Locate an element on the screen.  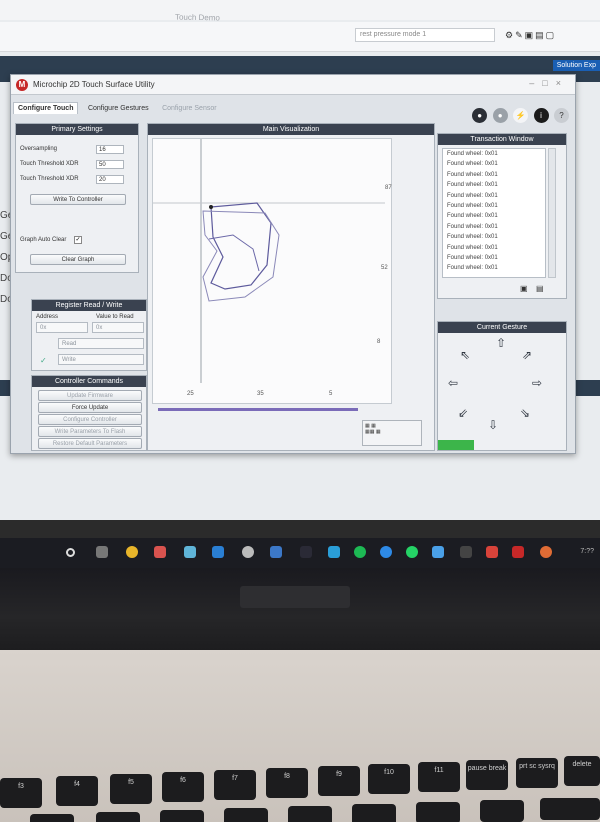
update-firmware-button: Update Firmware is located at coordinates (90, 395).